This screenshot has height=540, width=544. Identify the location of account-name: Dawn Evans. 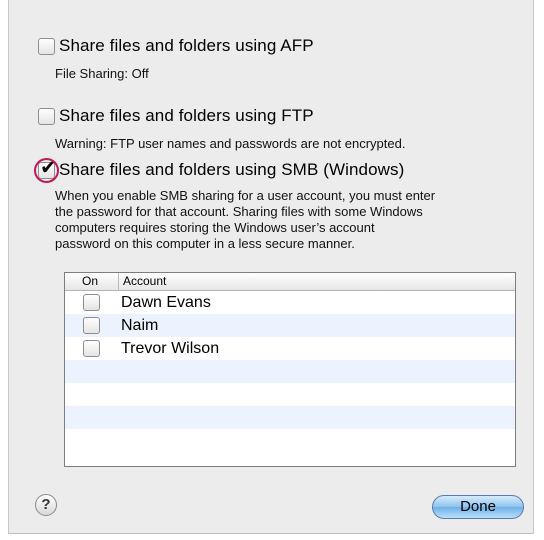
(166, 302).